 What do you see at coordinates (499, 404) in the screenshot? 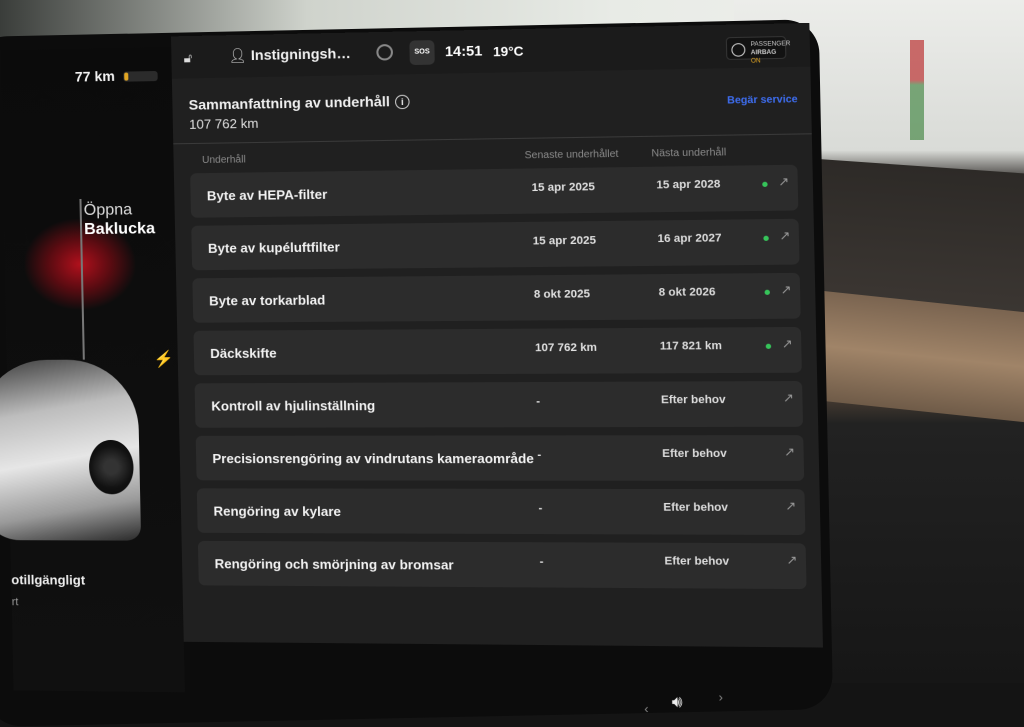
I see `maintenance-row: Kontroll av hjulinställning - Efter behov ↗` at bounding box center [499, 404].